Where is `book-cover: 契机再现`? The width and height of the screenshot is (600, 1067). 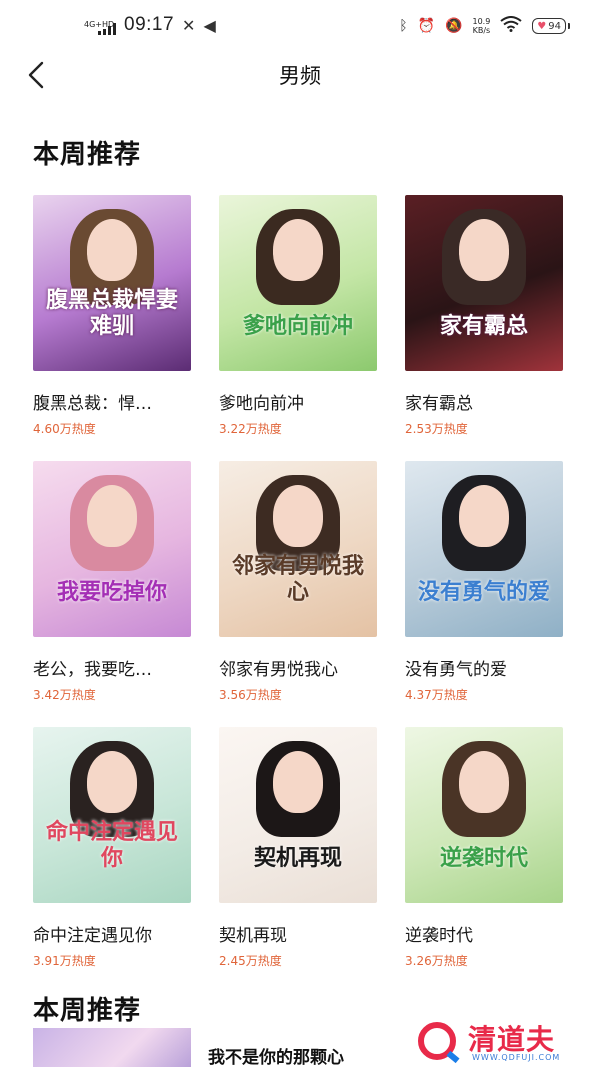 book-cover: 契机再现 is located at coordinates (298, 815).